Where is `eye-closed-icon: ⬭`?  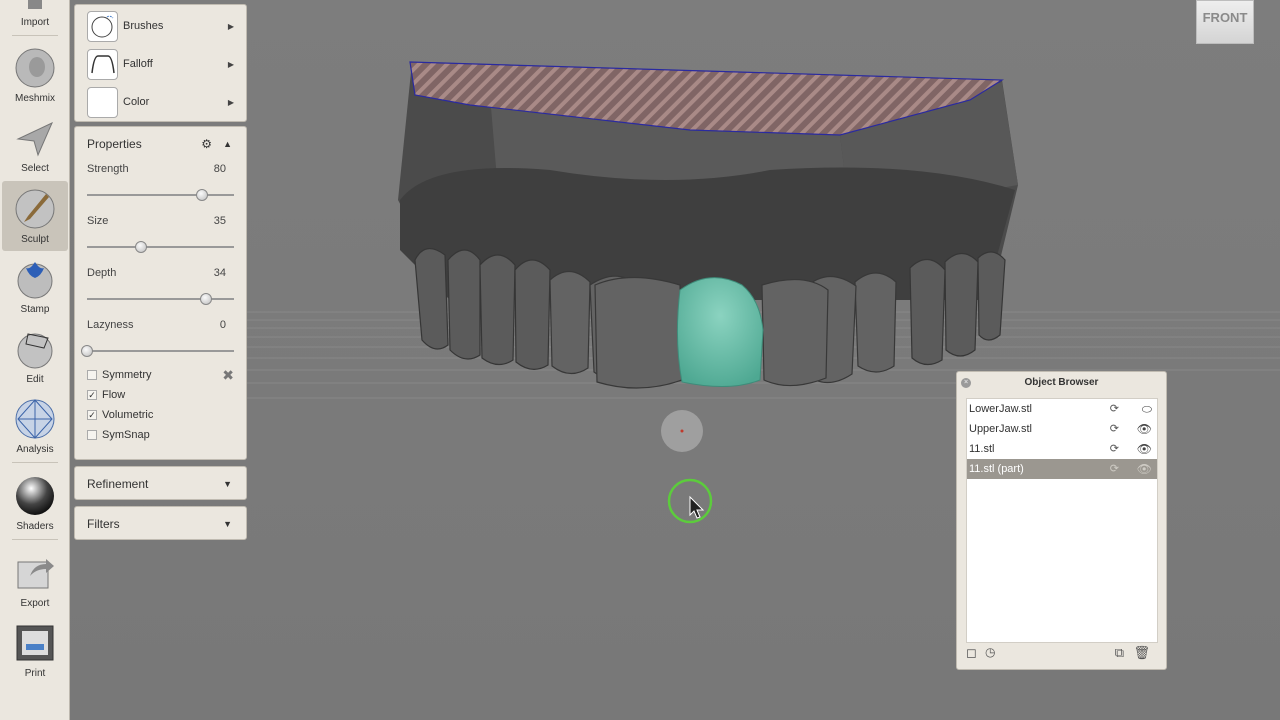 eye-closed-icon: ⬭ is located at coordinates (1147, 409).